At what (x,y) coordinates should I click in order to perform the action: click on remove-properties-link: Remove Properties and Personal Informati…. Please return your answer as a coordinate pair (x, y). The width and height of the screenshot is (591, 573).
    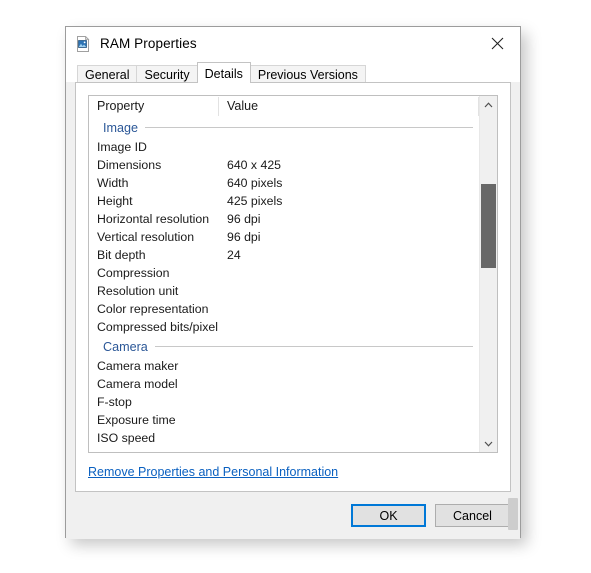
    Looking at the image, I should click on (213, 472).